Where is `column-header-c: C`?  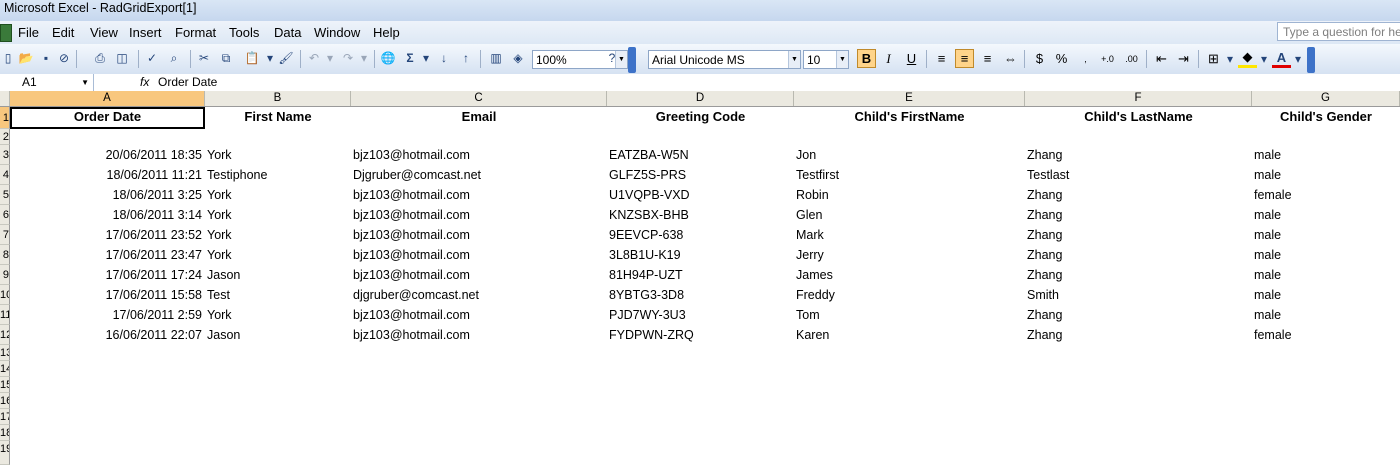
column-header-c: C is located at coordinates (479, 98).